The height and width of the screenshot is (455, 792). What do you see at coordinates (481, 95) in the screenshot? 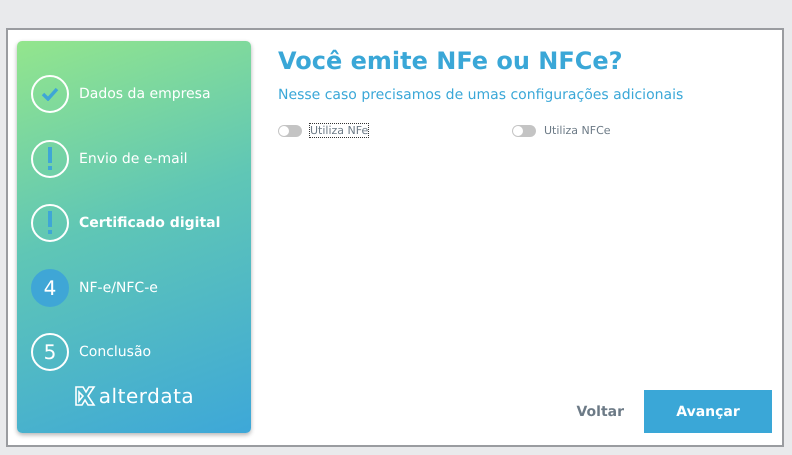
I see `subtitle: Nesse caso precisamos de umas configurações adicionais` at bounding box center [481, 95].